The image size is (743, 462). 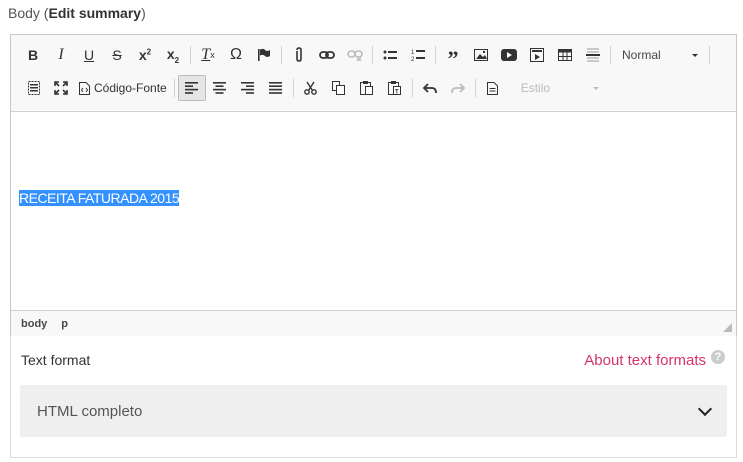 What do you see at coordinates (367, 88) in the screenshot?
I see `paste-icon` at bounding box center [367, 88].